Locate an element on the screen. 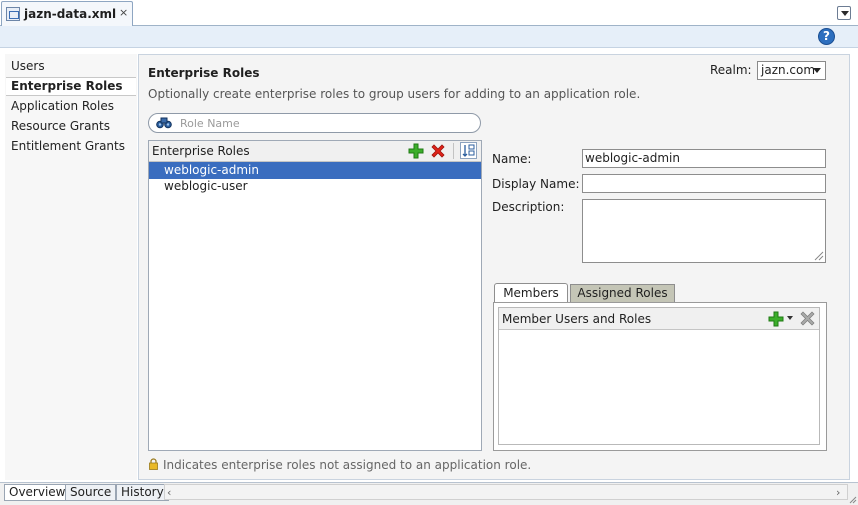 This screenshot has height=505, width=858. help-icon: ? is located at coordinates (826, 36).